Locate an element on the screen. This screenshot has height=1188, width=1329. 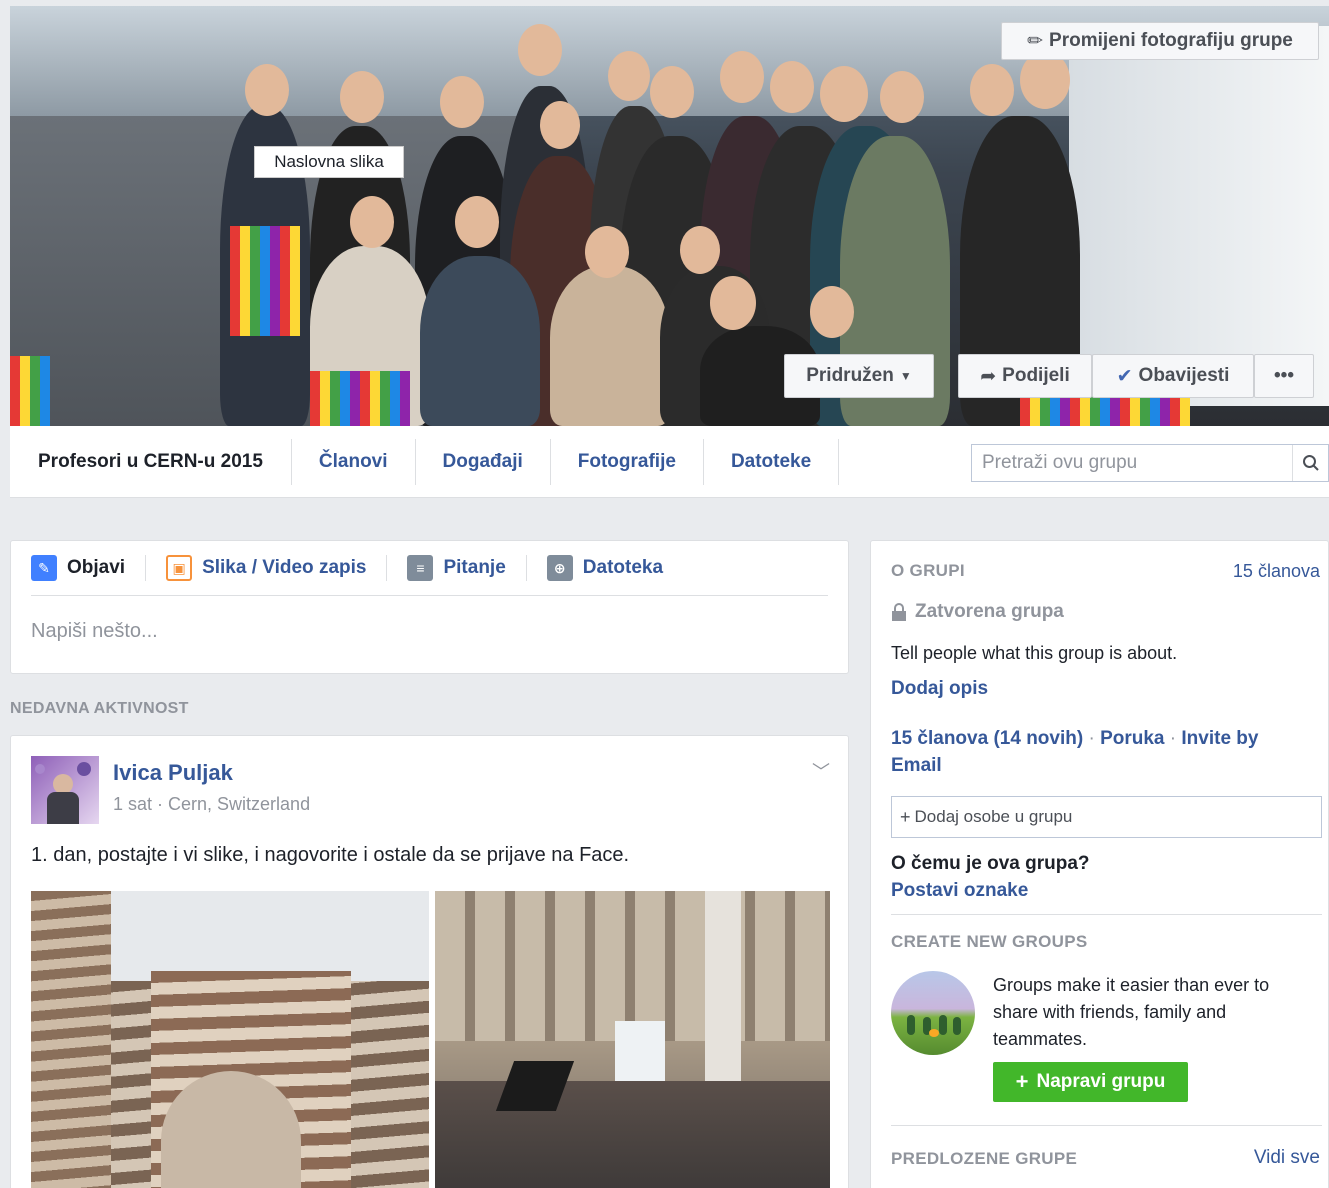
notifications-button: ✔ Obavijesti is located at coordinates (1173, 376).